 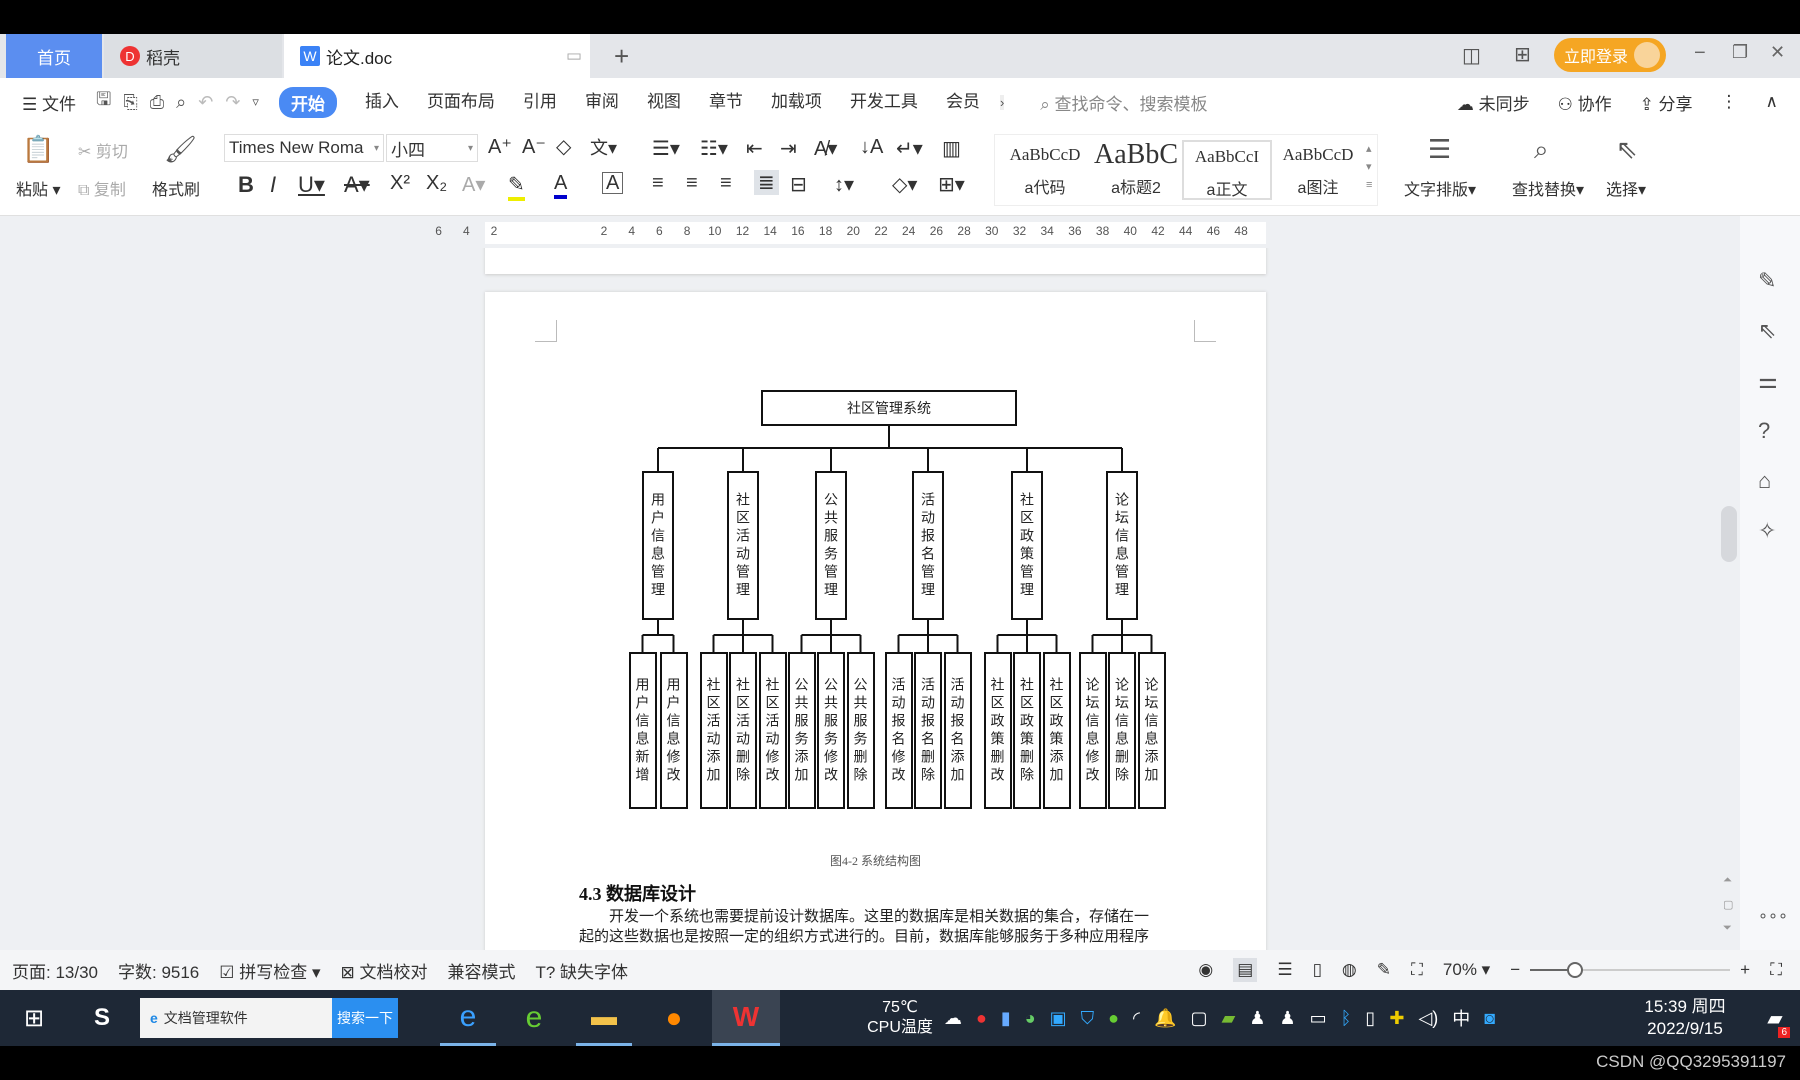 What do you see at coordinates (1136, 170) in the screenshot?
I see `style-preset: AaBbC a标题2` at bounding box center [1136, 170].